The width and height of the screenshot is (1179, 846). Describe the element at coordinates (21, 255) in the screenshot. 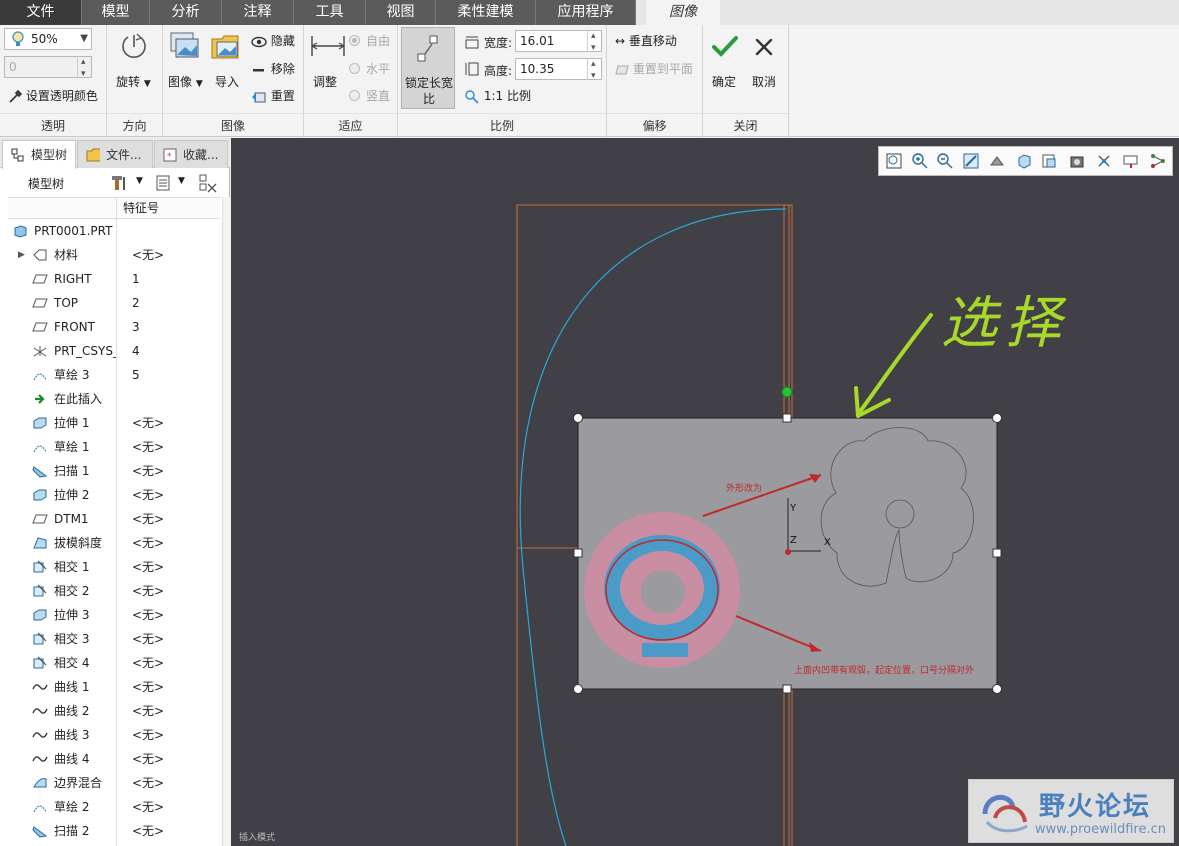

I see `expand-arrow-icon: ▶` at that location.